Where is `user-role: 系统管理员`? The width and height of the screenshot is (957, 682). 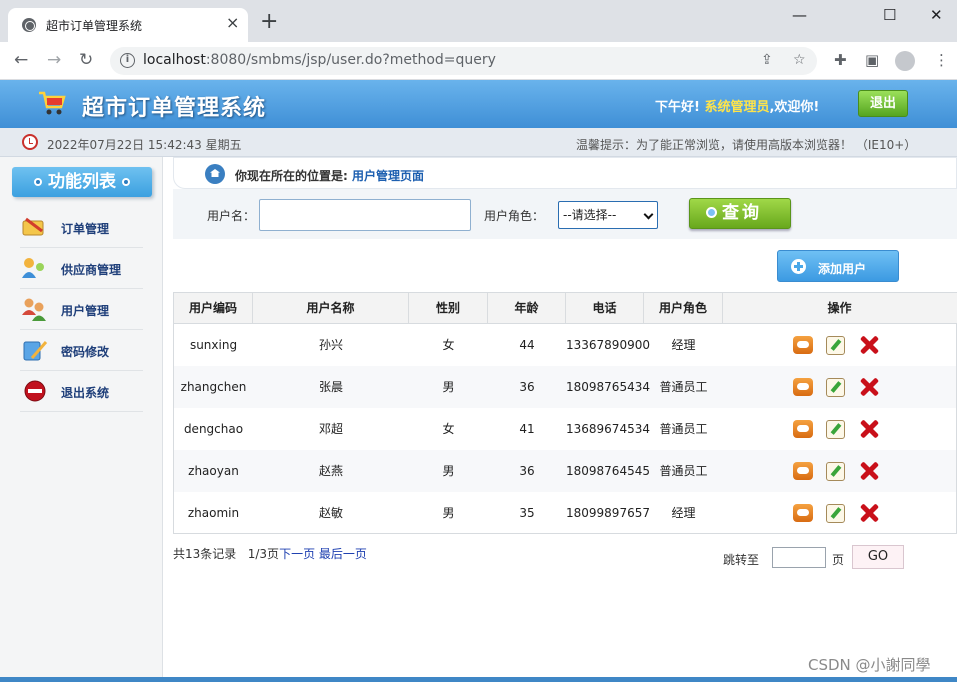
user-role: 系统管理员 is located at coordinates (737, 107).